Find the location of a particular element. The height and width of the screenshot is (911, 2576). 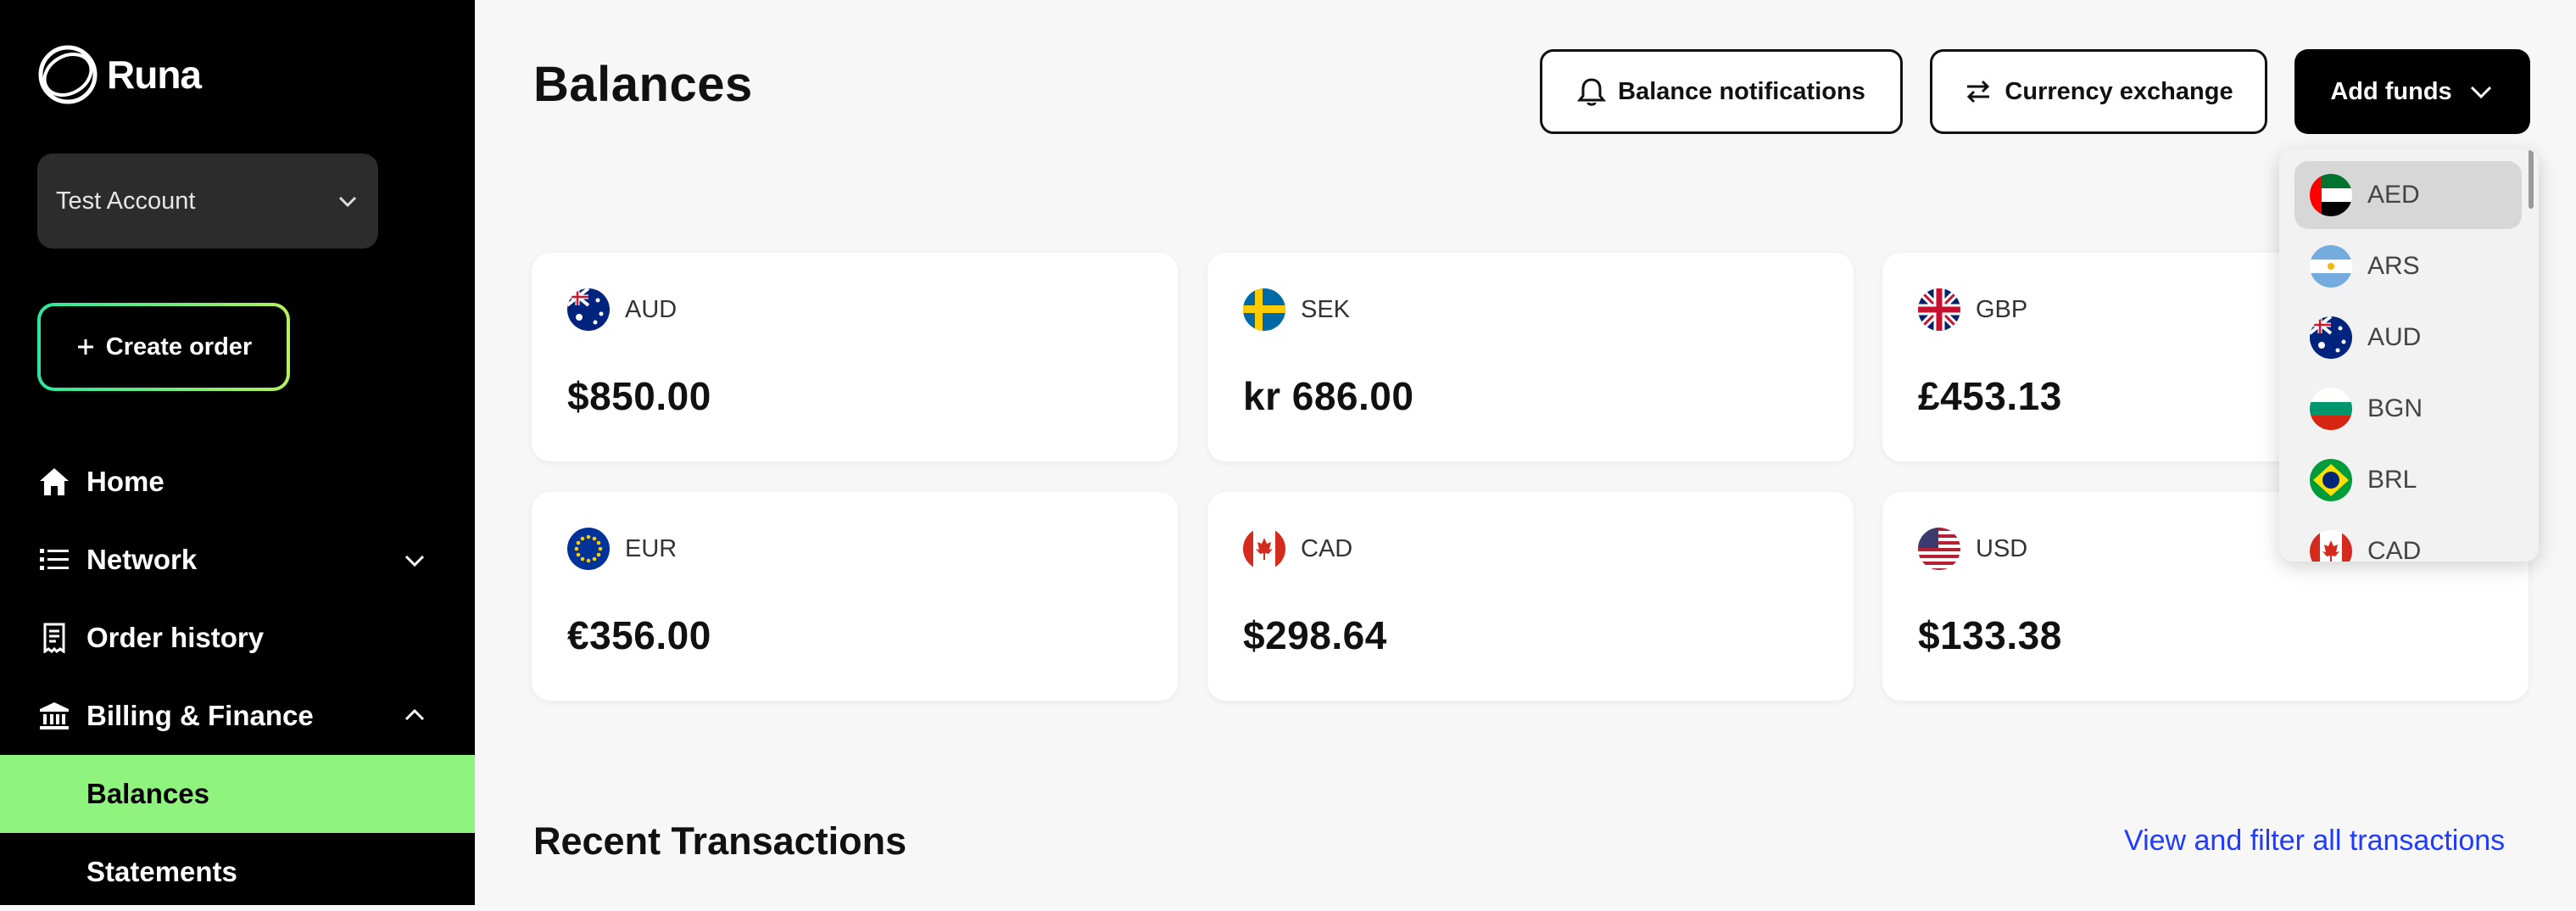

dropdown-option-aed: AED is located at coordinates (2408, 195).